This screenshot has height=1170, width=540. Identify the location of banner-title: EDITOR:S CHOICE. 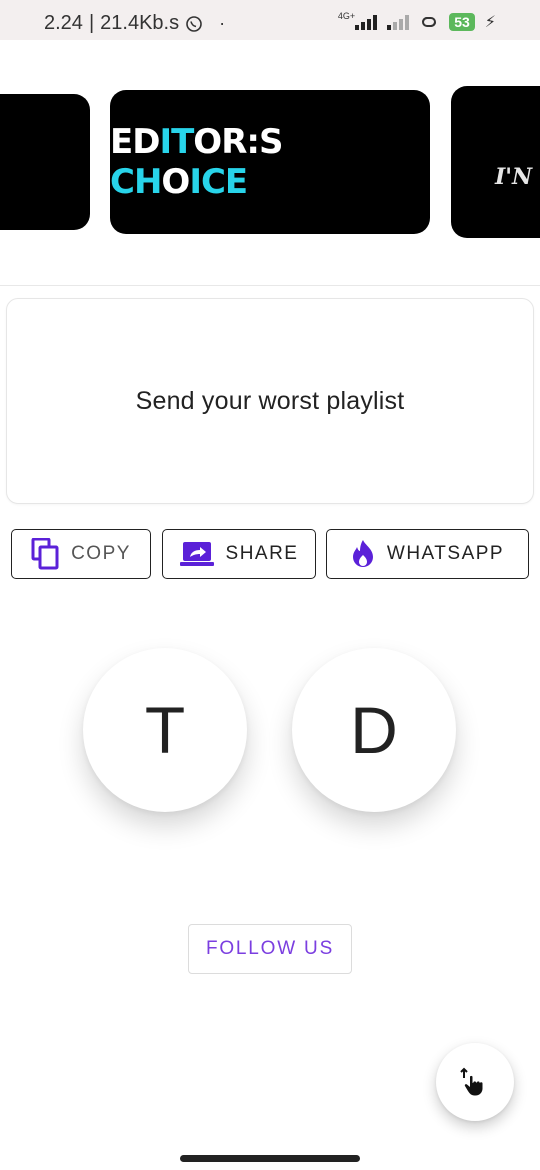
(196, 162).